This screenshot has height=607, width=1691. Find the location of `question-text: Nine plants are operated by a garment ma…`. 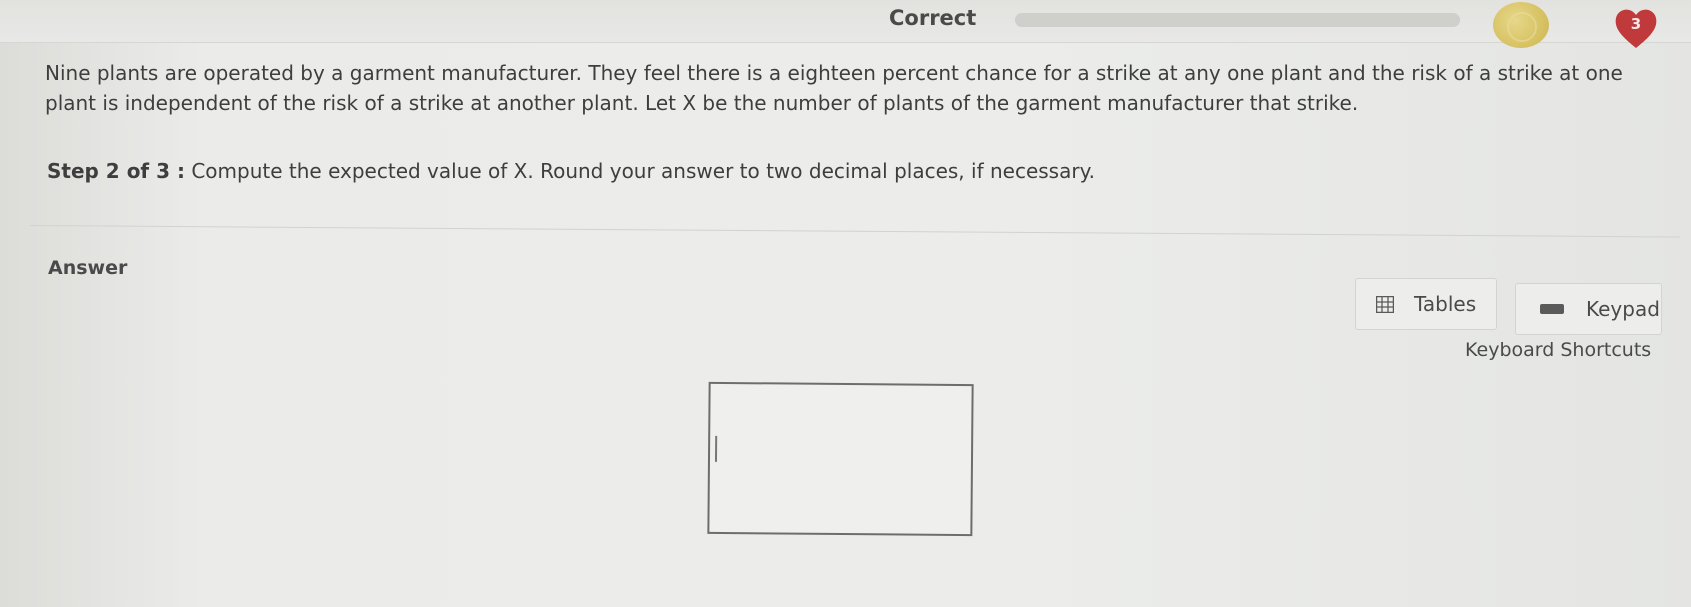

question-text: Nine plants are operated by a garment ma… is located at coordinates (834, 88).